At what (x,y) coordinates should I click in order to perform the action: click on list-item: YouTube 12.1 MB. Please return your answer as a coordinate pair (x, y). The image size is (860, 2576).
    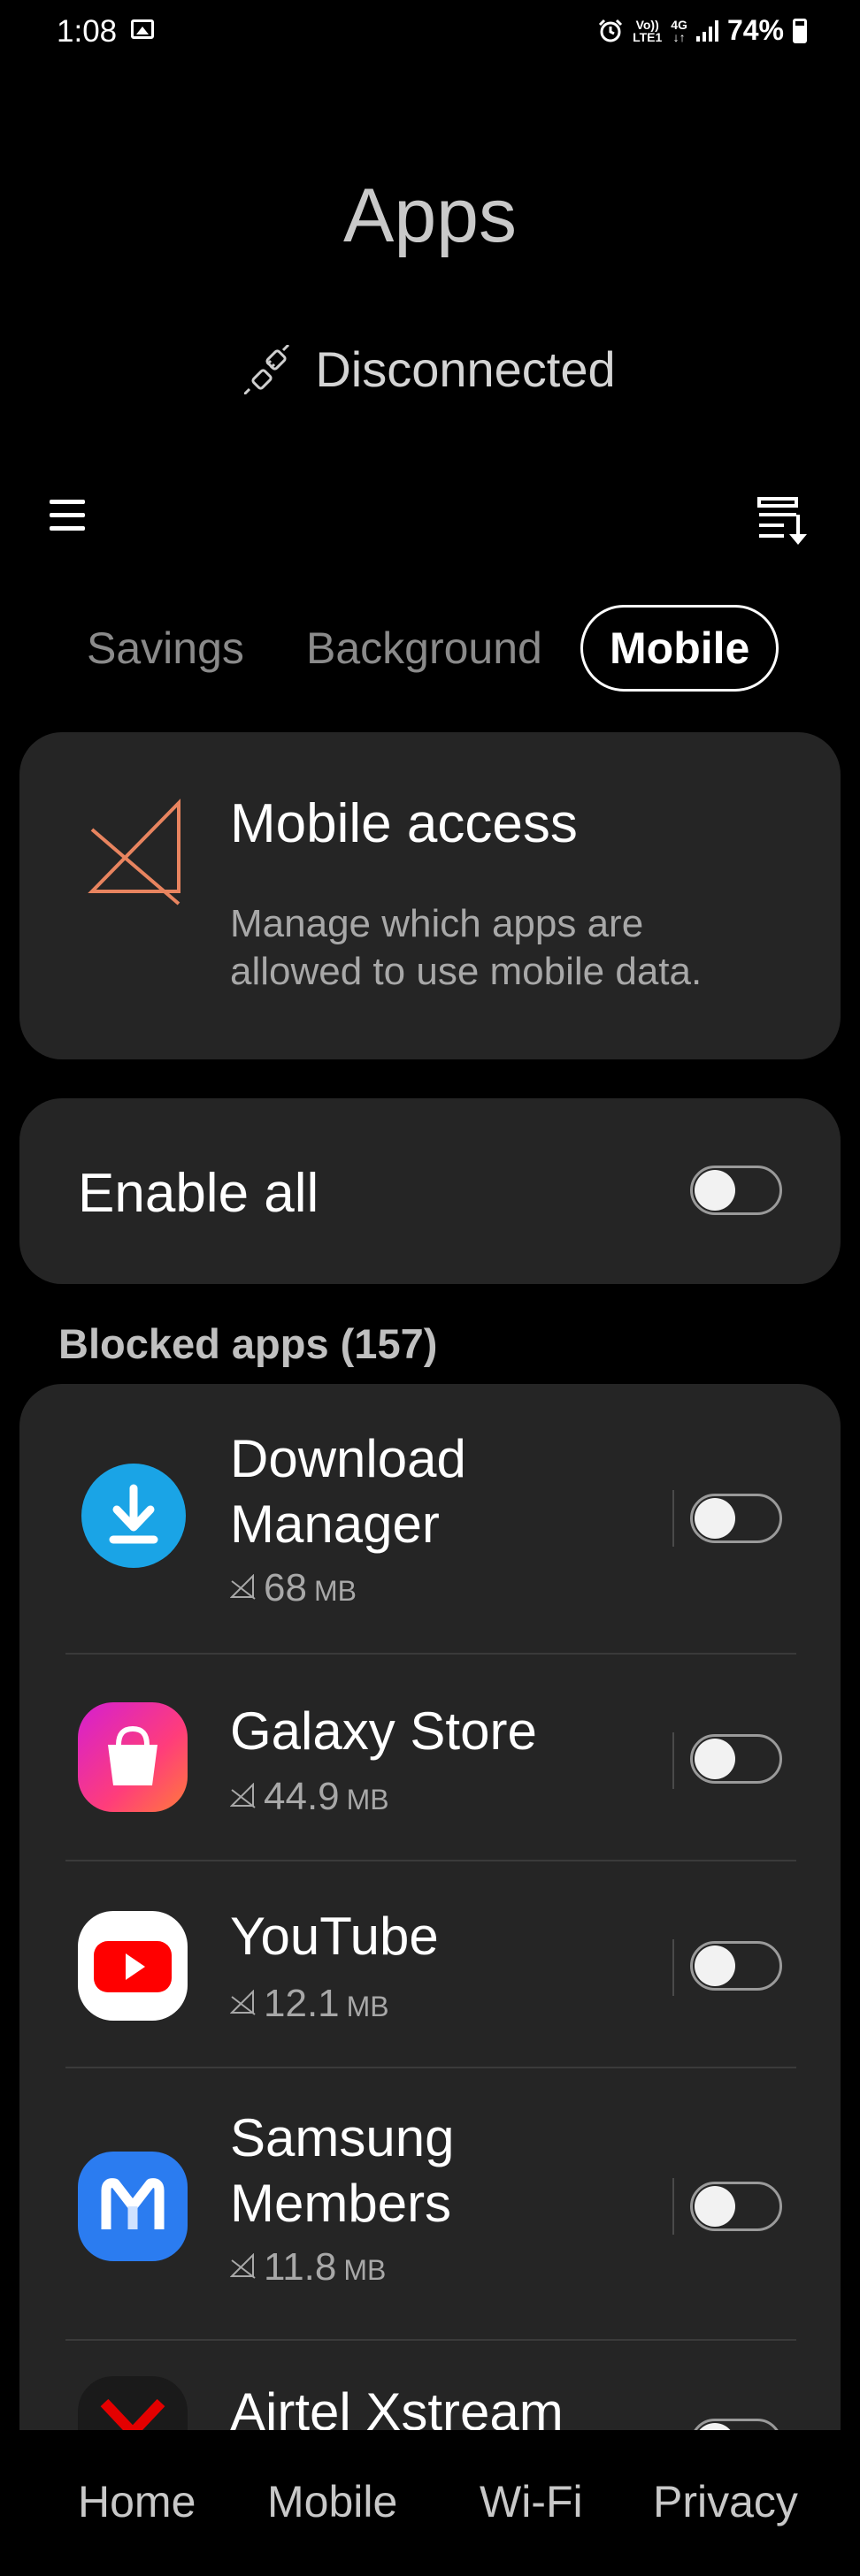
    Looking at the image, I should click on (430, 1965).